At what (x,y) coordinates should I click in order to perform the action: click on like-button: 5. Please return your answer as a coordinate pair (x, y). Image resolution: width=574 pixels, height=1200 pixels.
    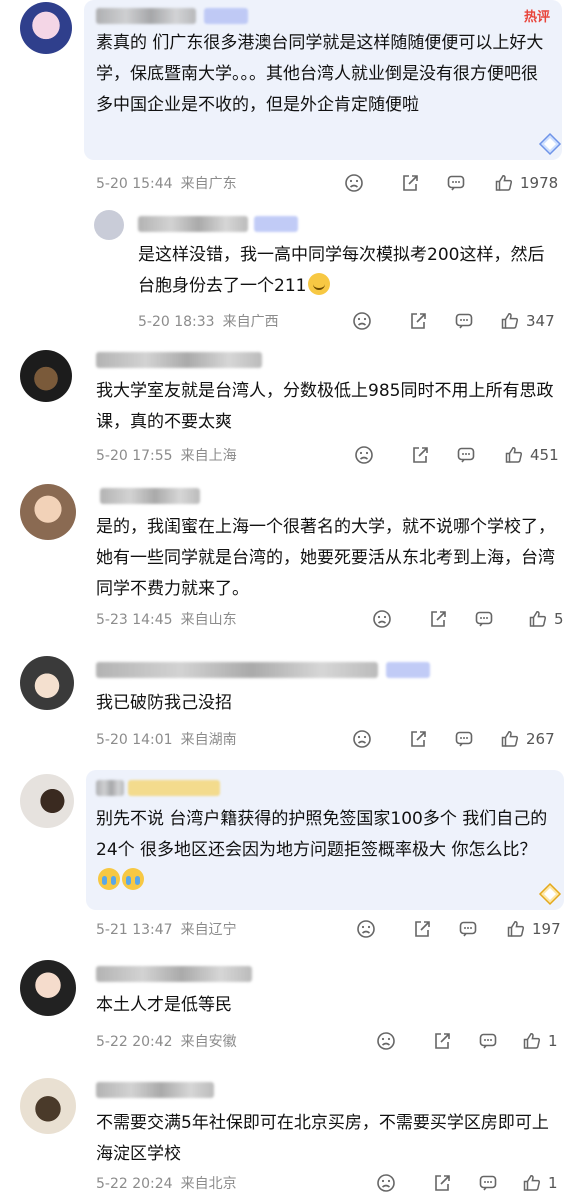
    Looking at the image, I should click on (546, 619).